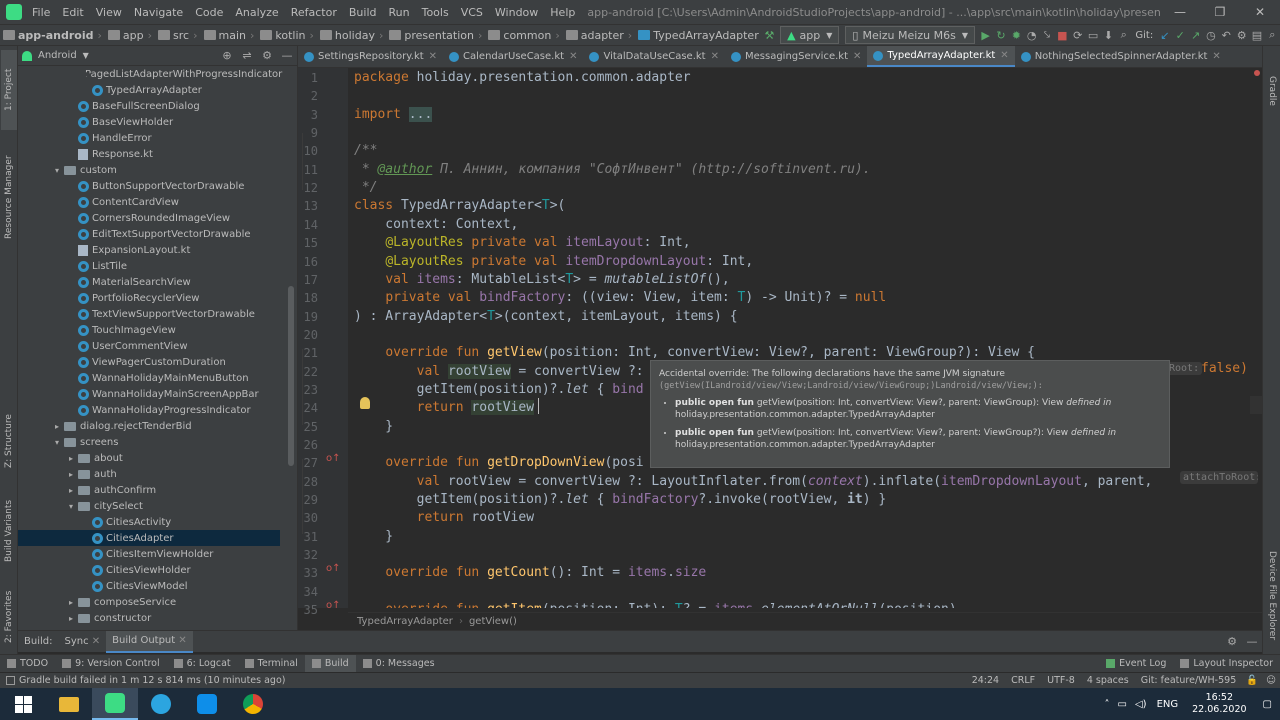 This screenshot has width=1280, height=720. I want to click on code-line: @LayoutRes private val itemLayout: Int,, so click(522, 243).